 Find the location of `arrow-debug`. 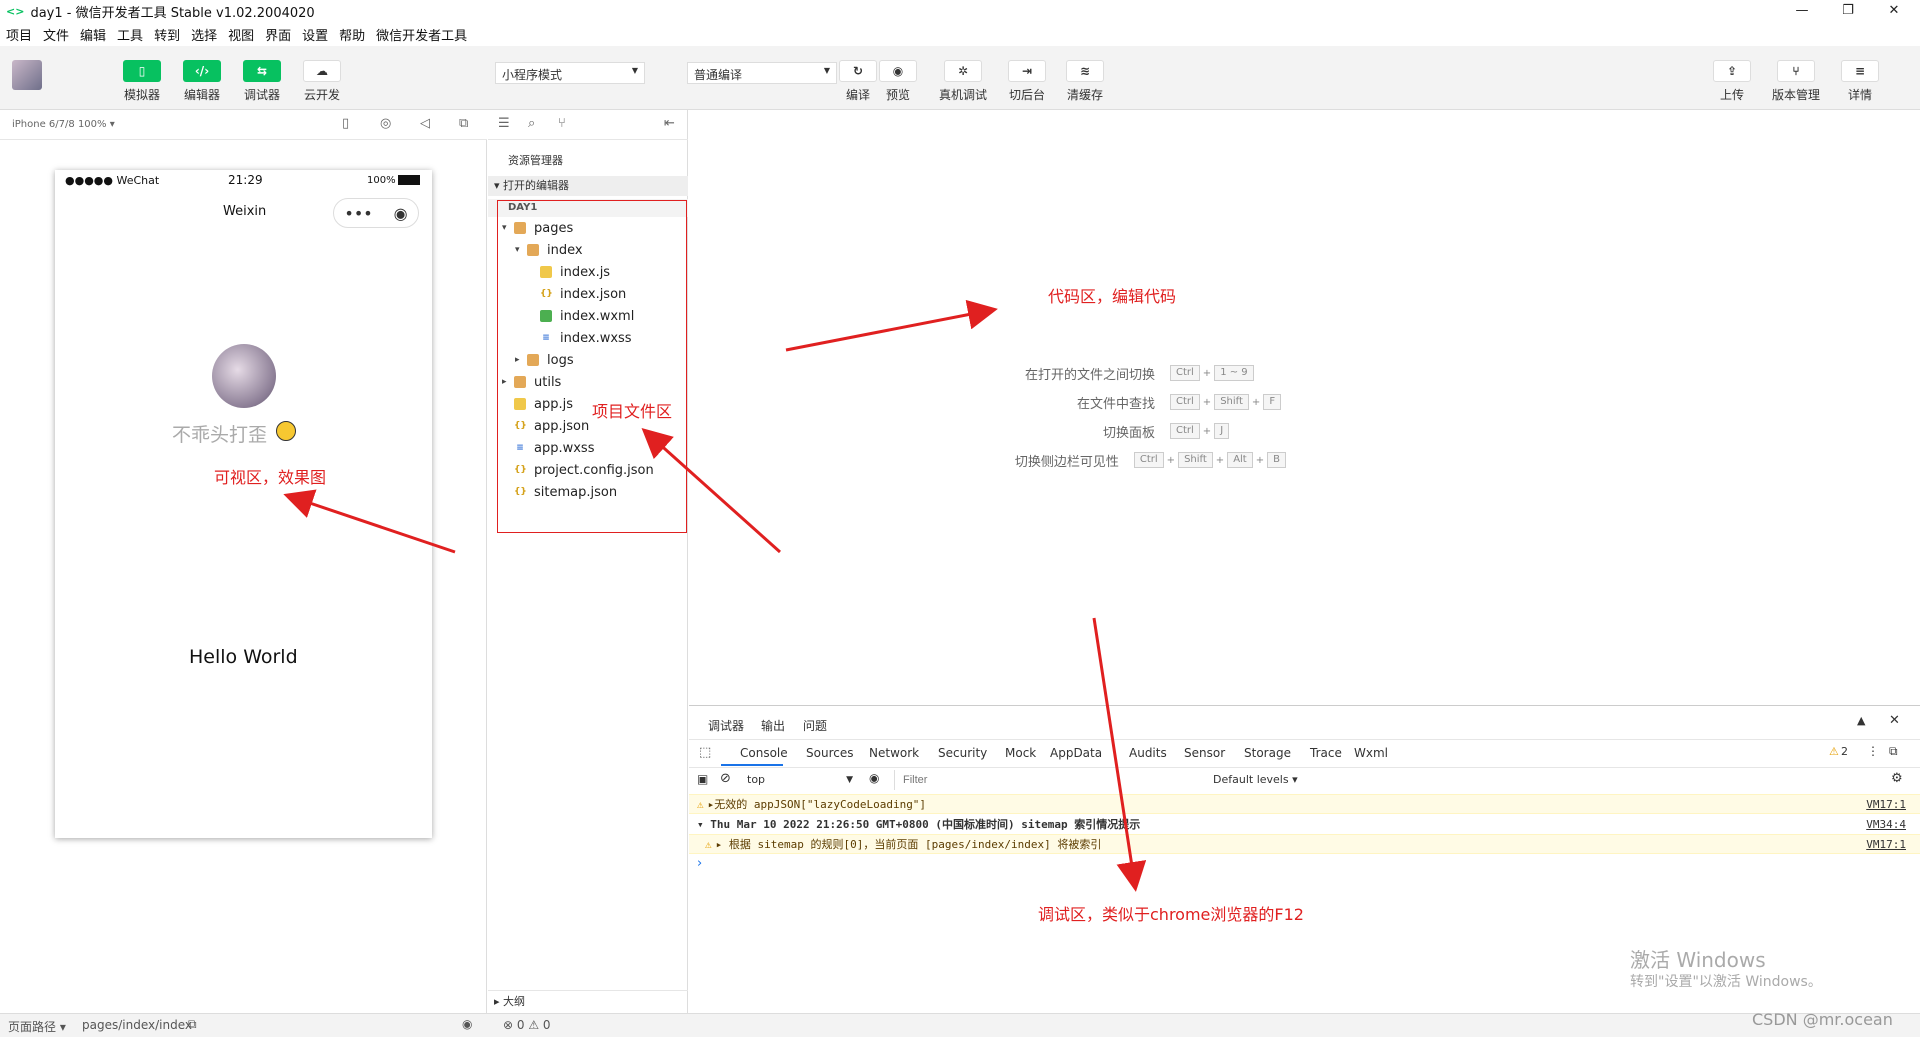

arrow-debug is located at coordinates (1119, 754).